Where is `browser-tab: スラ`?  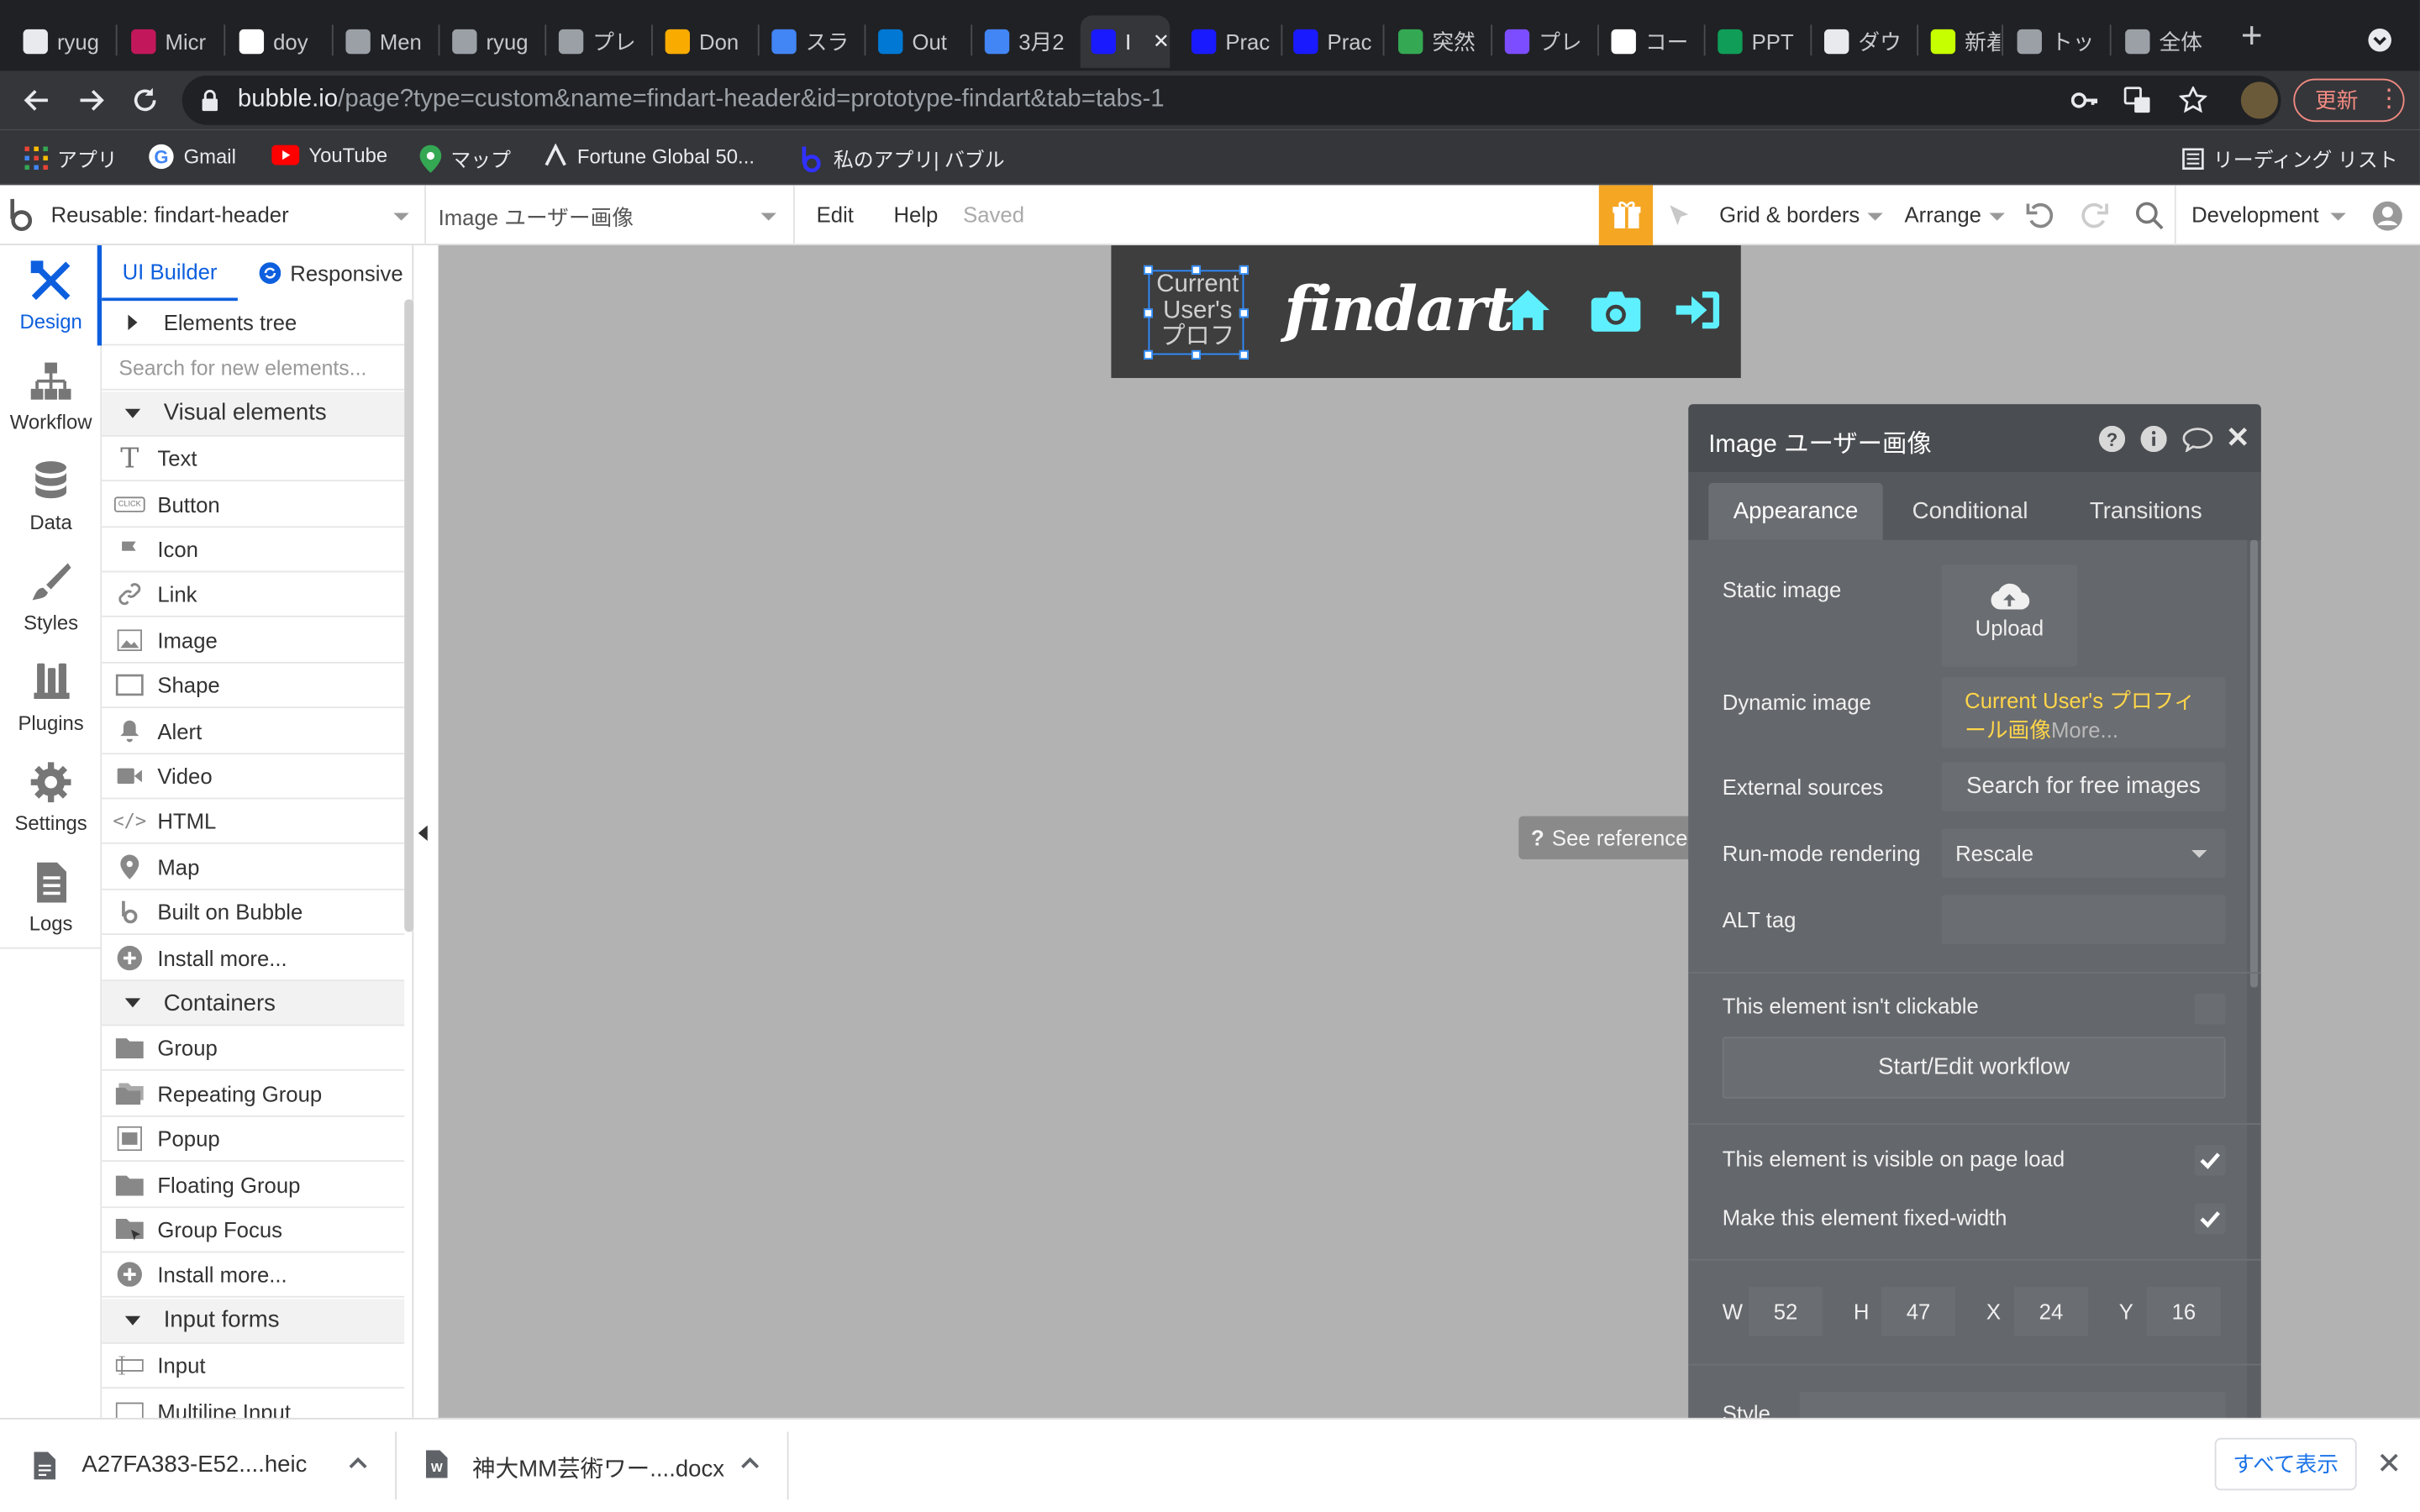
browser-tab: スラ is located at coordinates (811, 41).